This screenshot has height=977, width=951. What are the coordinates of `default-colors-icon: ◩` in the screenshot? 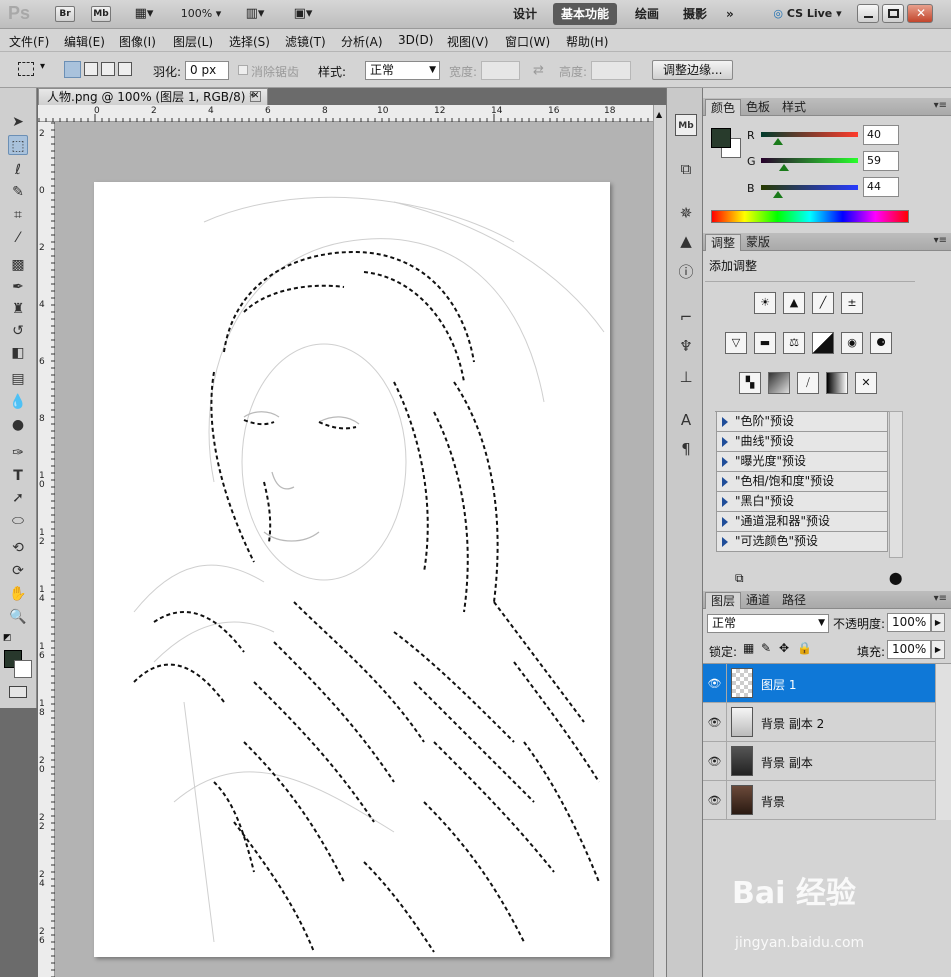 It's located at (7, 638).